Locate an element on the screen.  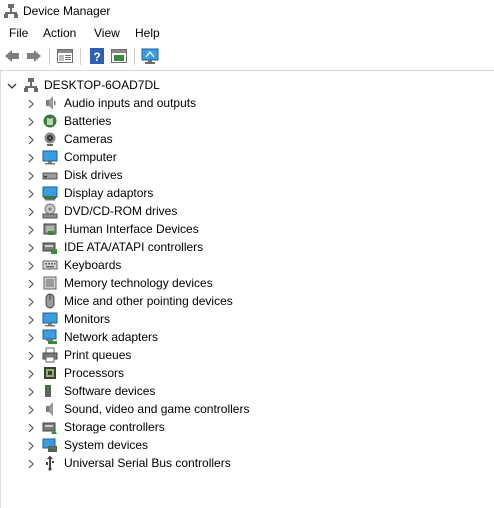
disk-drive-icon is located at coordinates (50, 175).